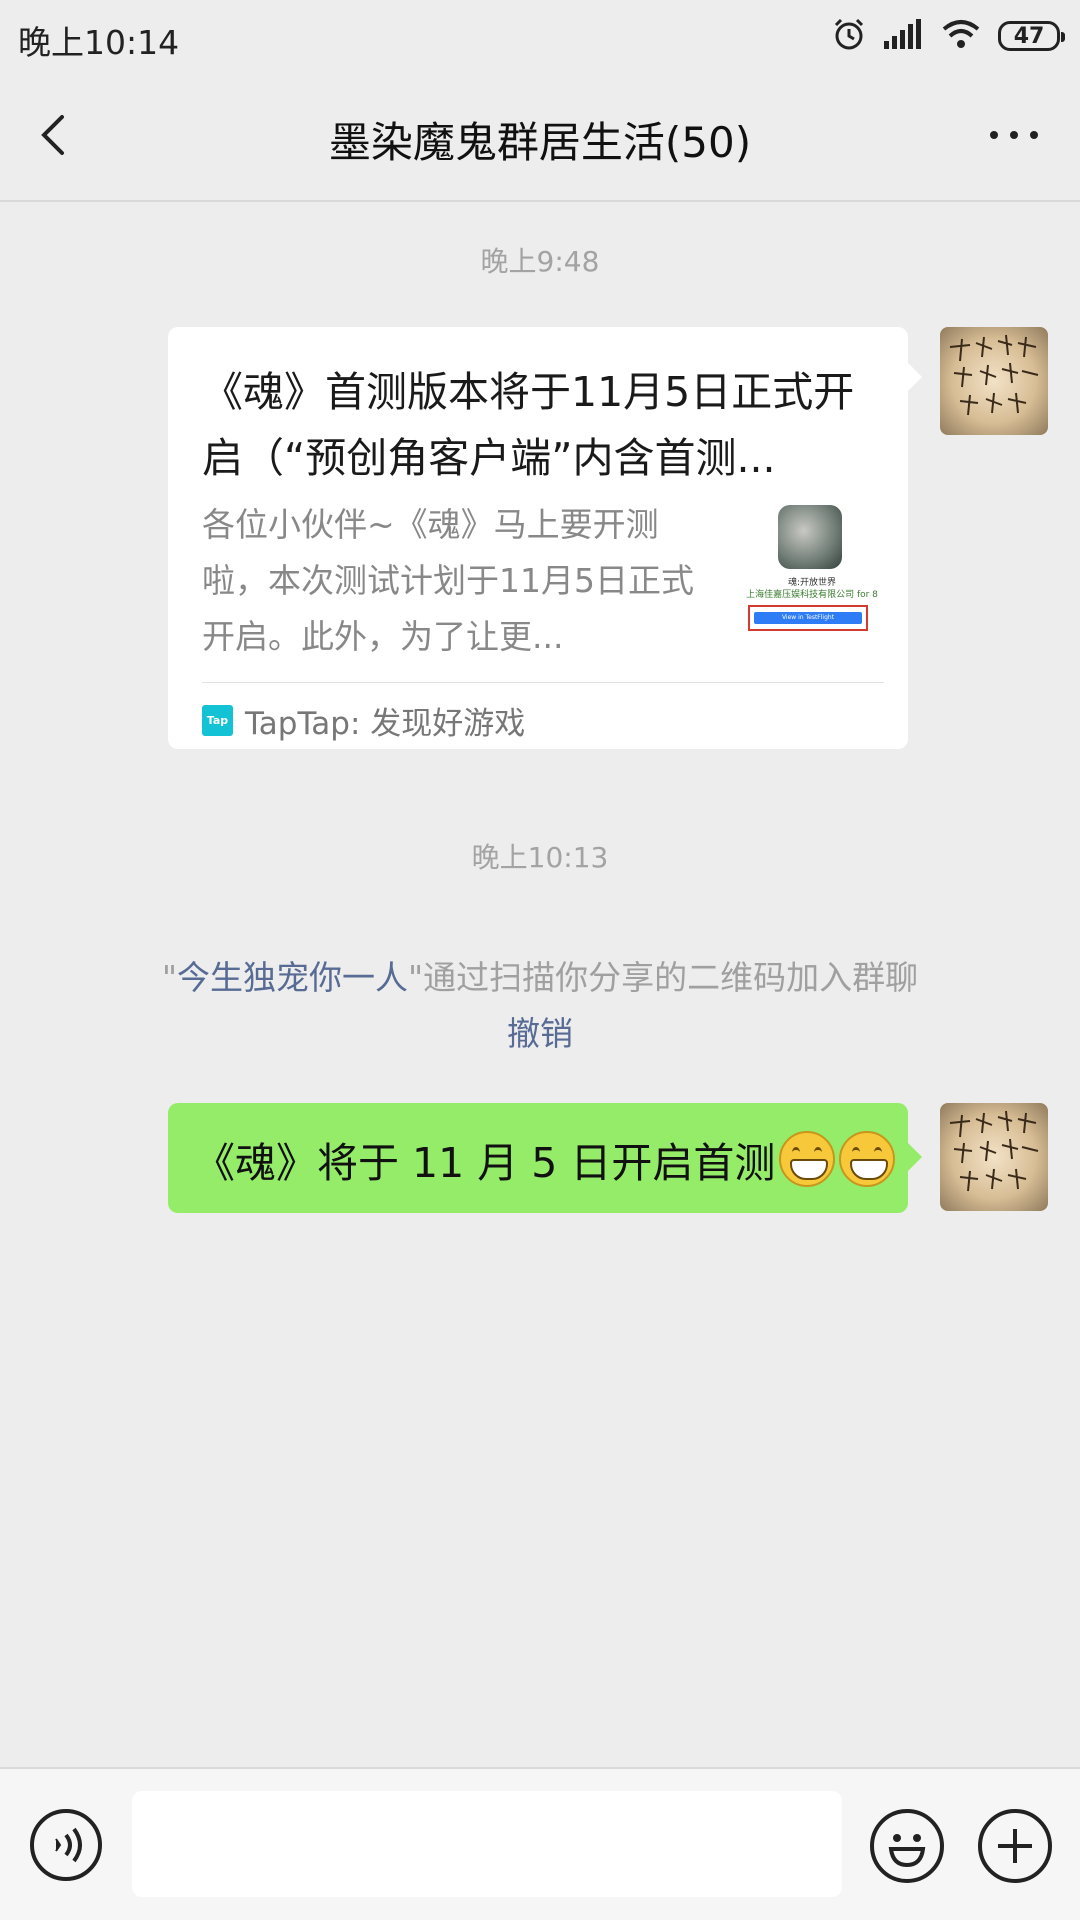  Describe the element at coordinates (485, 1163) in the screenshot. I see `text-message-content: 《魂》将于 11 月 5 日开启首测` at that location.